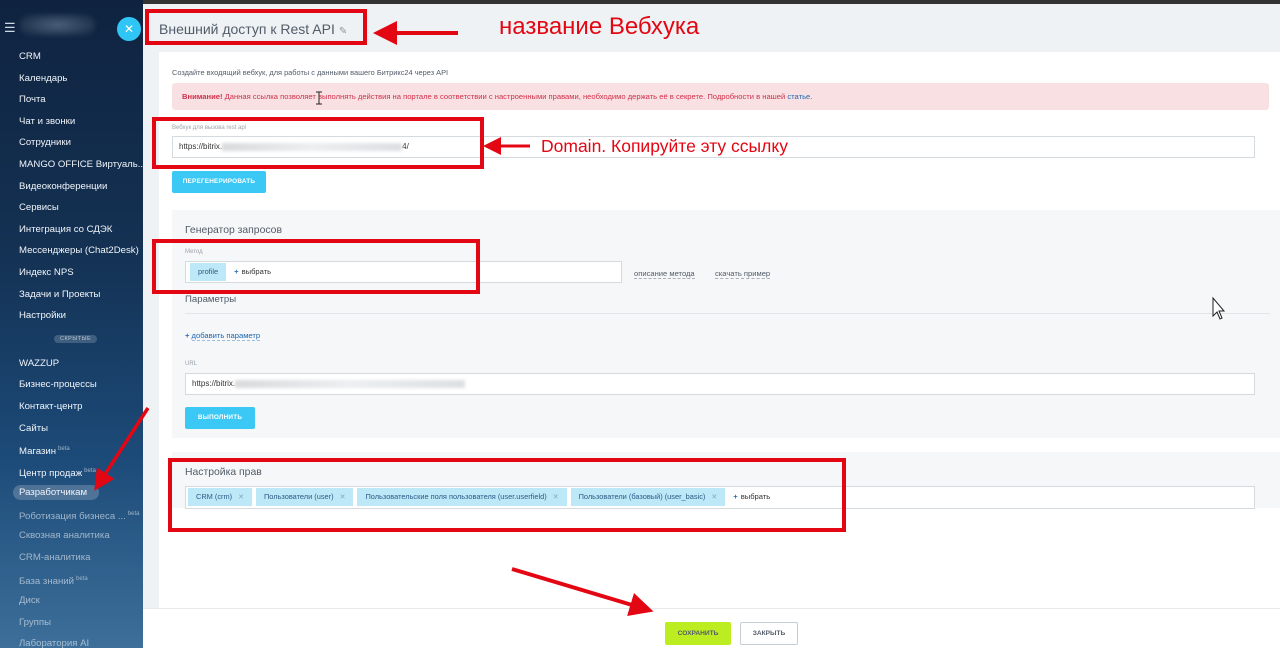  What do you see at coordinates (582, 592) in the screenshot?
I see `arrow-to-save` at bounding box center [582, 592].